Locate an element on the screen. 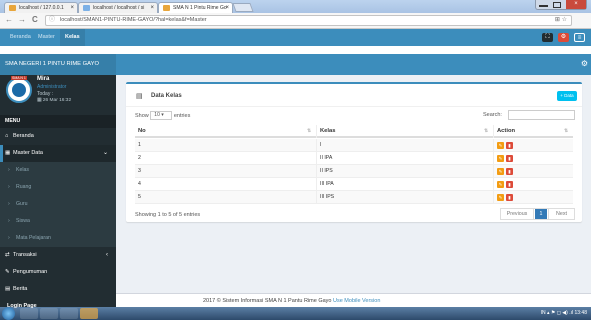 The image size is (591, 320). sidebar-item-master-data: ▦ Master Data ⌄ is located at coordinates (58, 153).